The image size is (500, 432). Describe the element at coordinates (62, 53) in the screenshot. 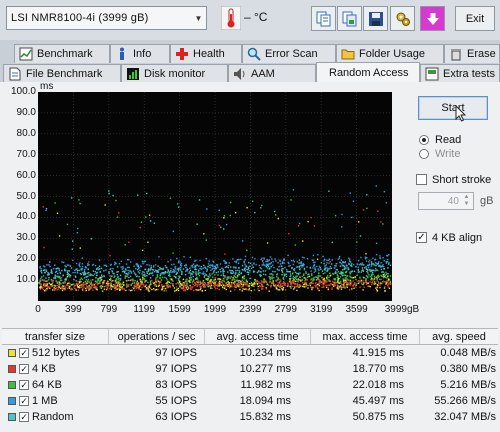

I see `tab-benchmark: Benchmark` at that location.